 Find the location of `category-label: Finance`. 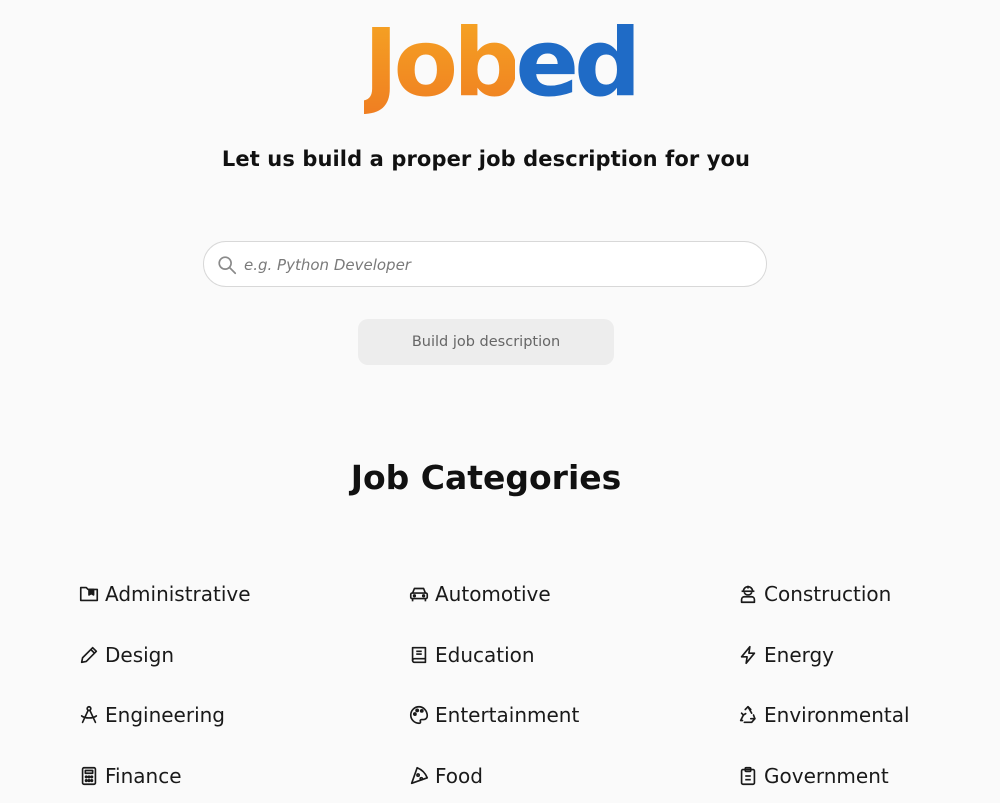

category-label: Finance is located at coordinates (143, 776).